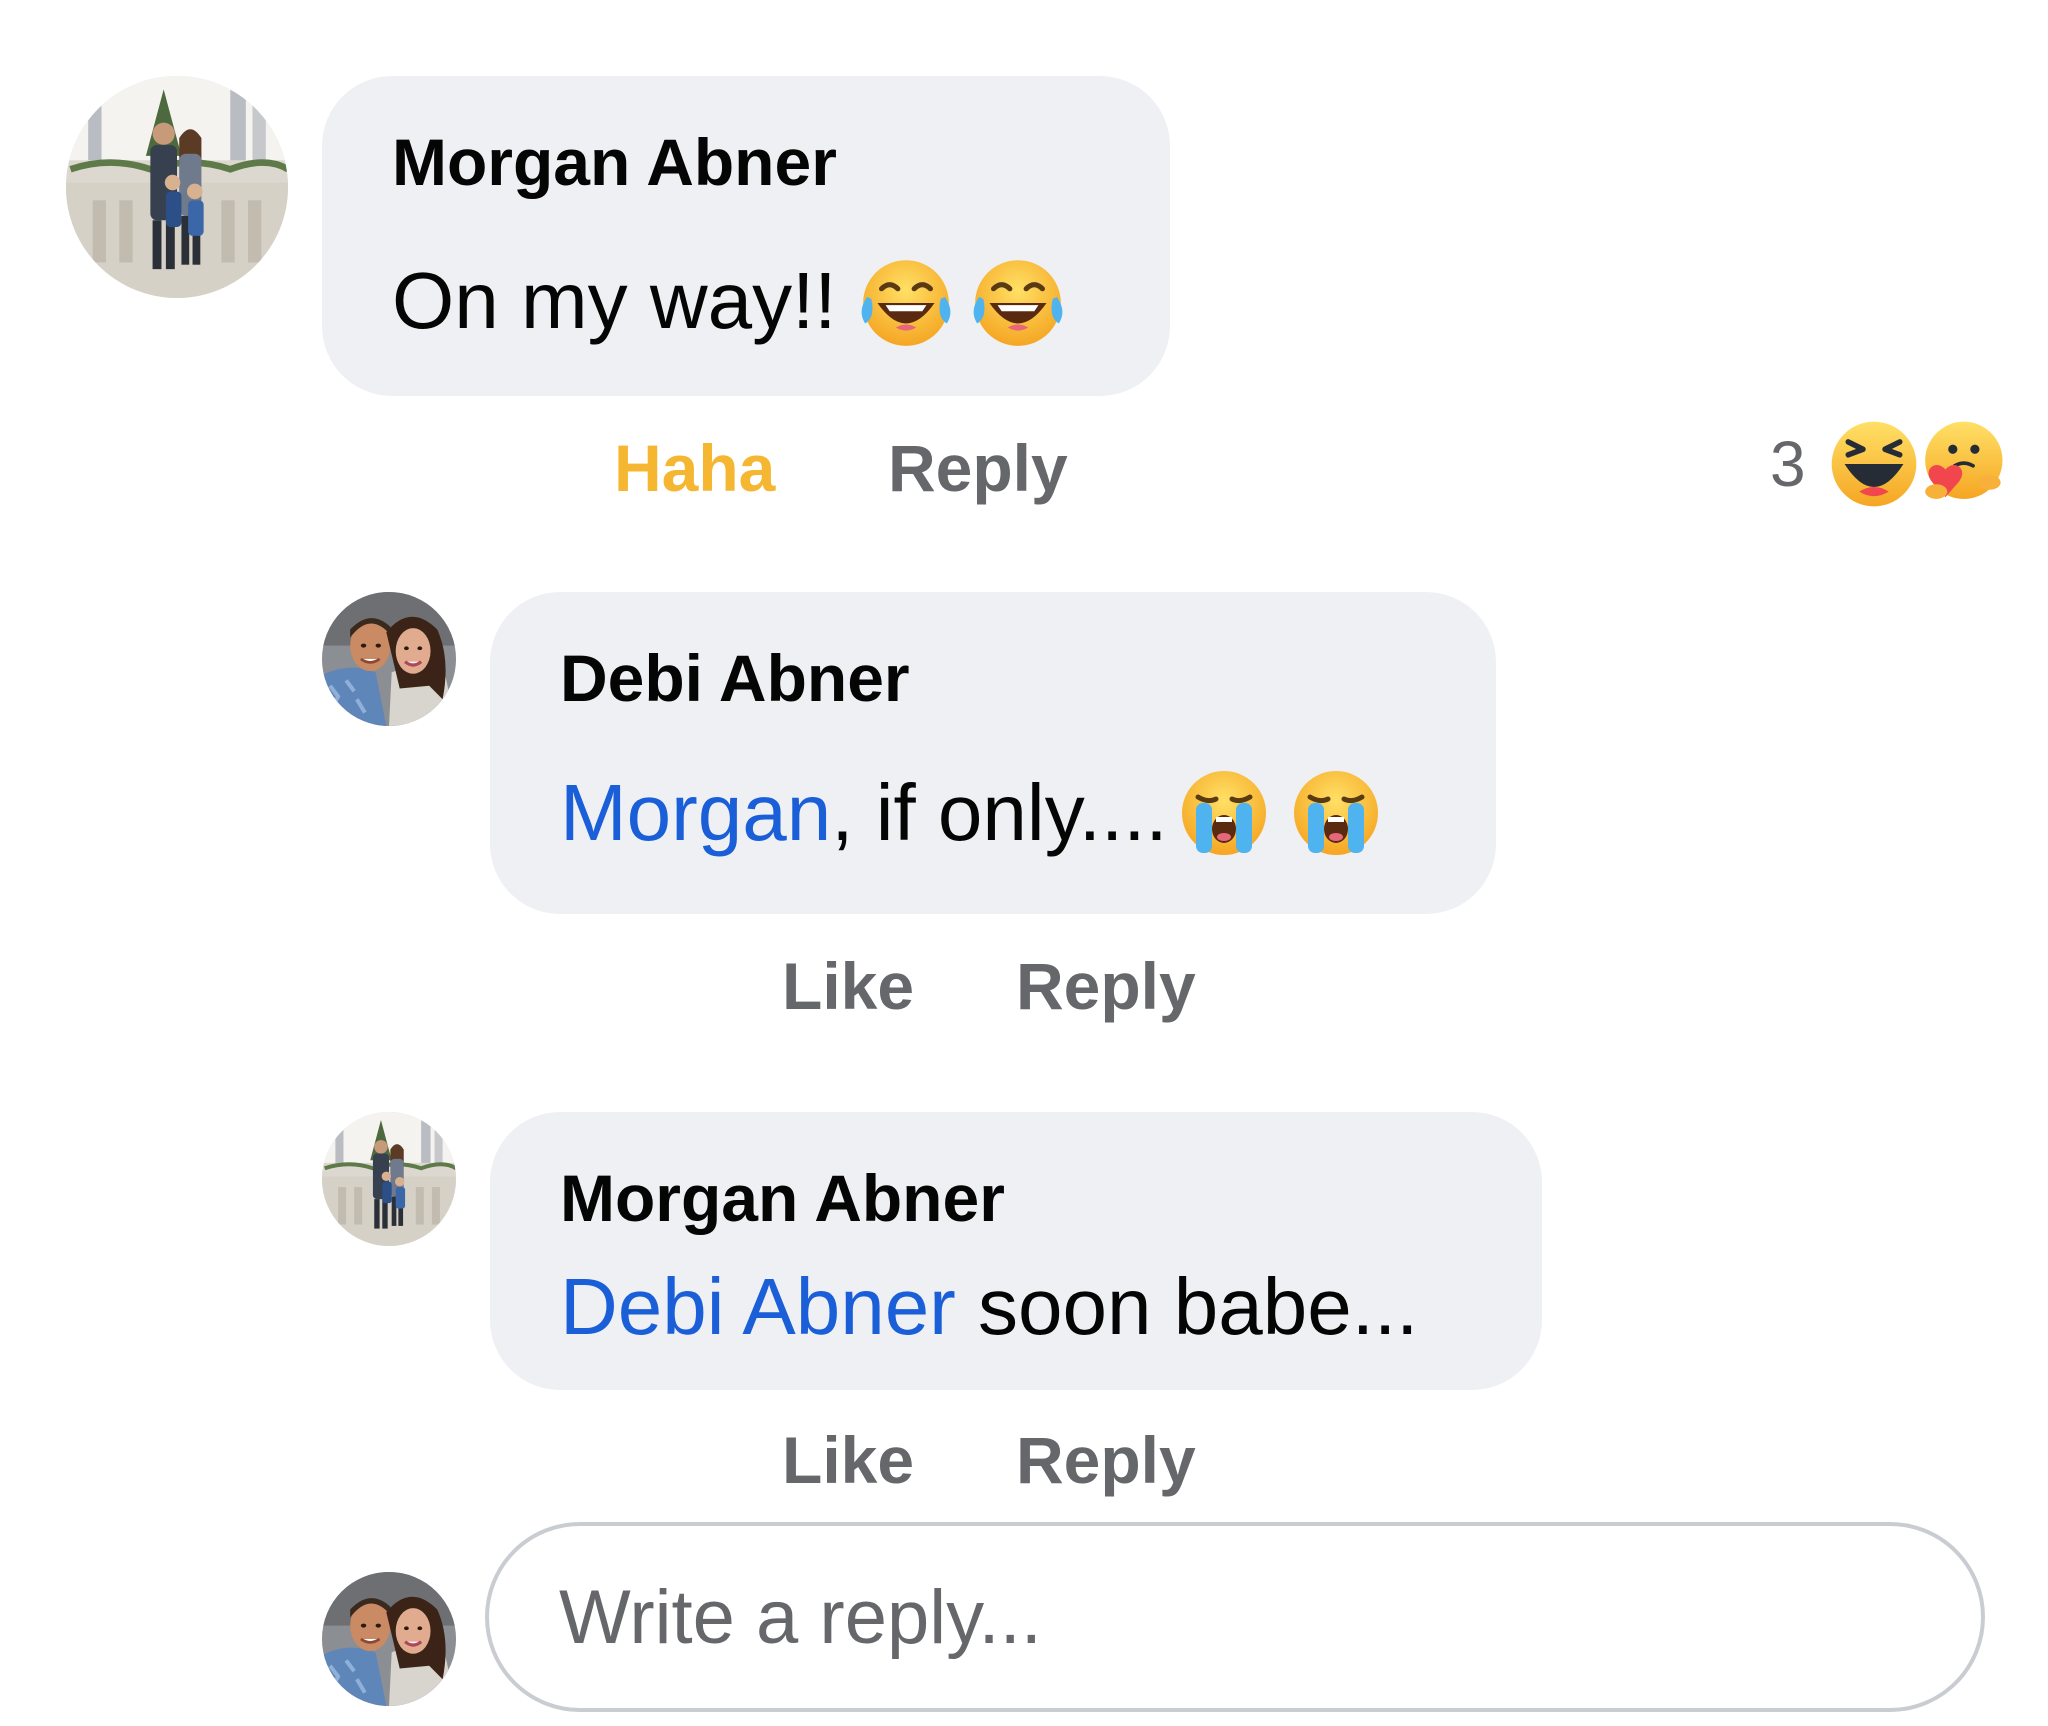 The height and width of the screenshot is (1726, 2048). Describe the element at coordinates (746, 236) in the screenshot. I see `comment-bubble: Morgan Abner On my way!!` at that location.